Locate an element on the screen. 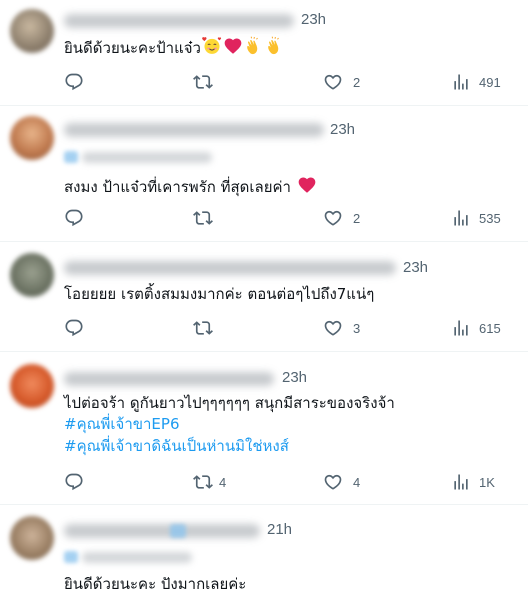 This screenshot has height=598, width=528. like-button: 3 is located at coordinates (341, 328).